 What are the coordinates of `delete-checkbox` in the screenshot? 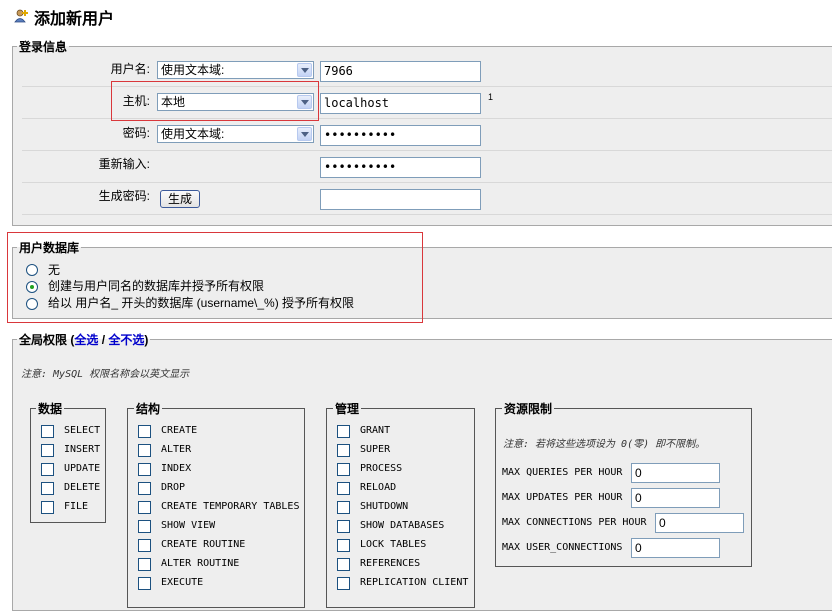 It's located at (47, 488).